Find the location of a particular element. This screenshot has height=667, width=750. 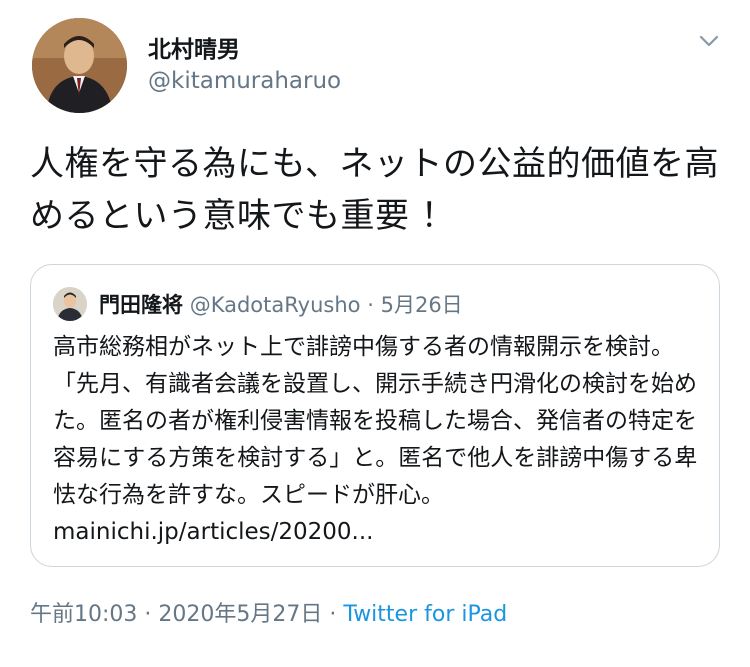

tweet-footer: 午前10:03 · 2020年5月27日 · Twitter for iPad is located at coordinates (268, 612).